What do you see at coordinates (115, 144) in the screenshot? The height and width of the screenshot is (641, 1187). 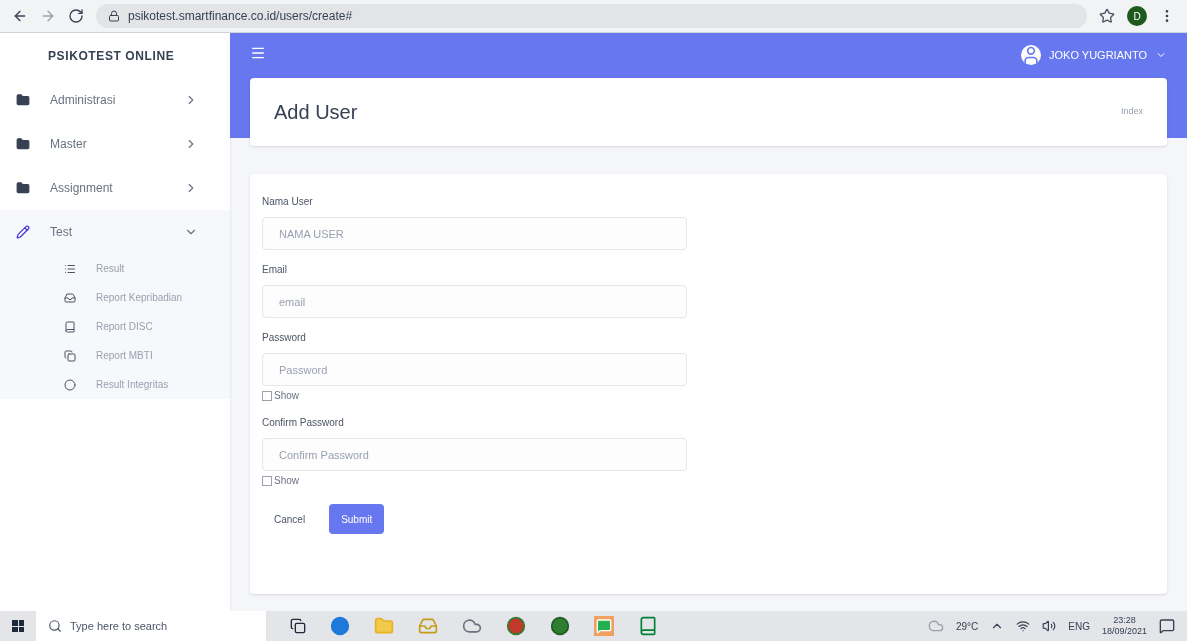 I see `sidebar-item: Master` at bounding box center [115, 144].